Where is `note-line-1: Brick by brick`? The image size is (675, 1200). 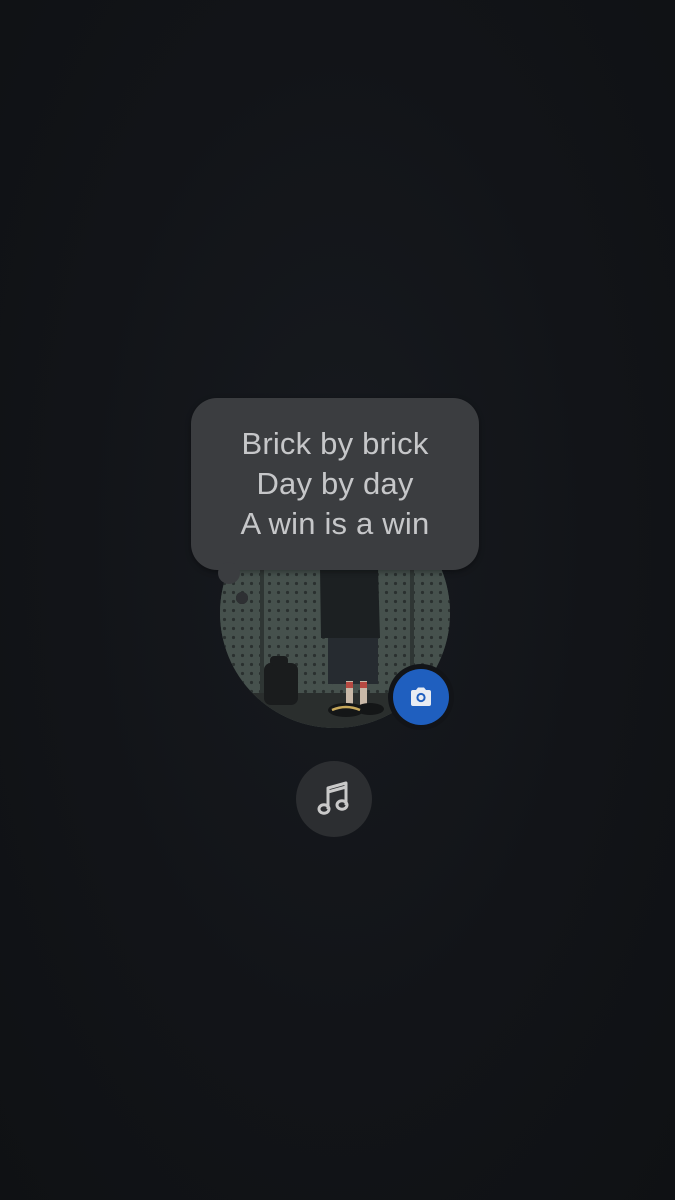
note-line-1: Brick by brick is located at coordinates (335, 443).